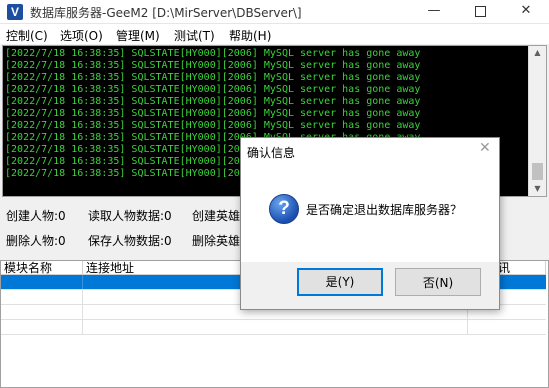 The height and width of the screenshot is (388, 549). What do you see at coordinates (36, 241) in the screenshot?
I see `stat-delete-char: 删除人物:0` at bounding box center [36, 241].